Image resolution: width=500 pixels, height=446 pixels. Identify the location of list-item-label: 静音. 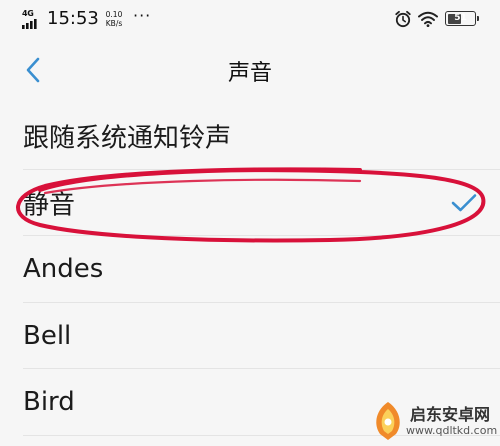
(49, 205).